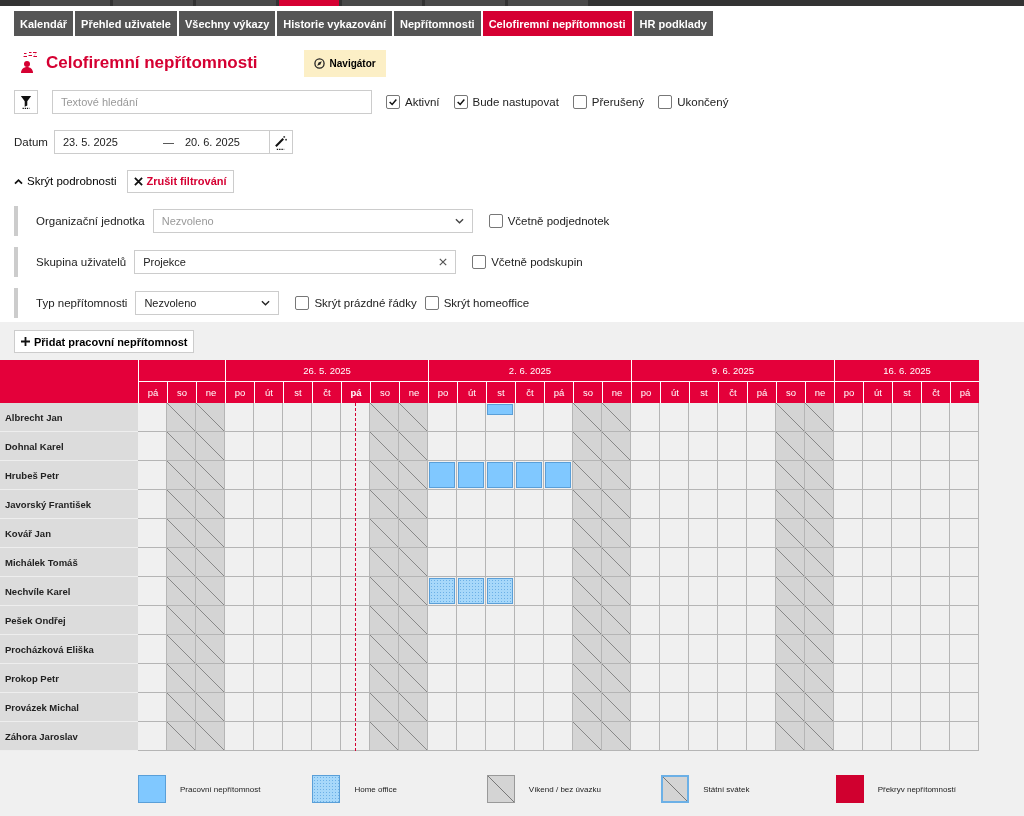  I want to click on navigator-button: Navigátor, so click(344, 63).